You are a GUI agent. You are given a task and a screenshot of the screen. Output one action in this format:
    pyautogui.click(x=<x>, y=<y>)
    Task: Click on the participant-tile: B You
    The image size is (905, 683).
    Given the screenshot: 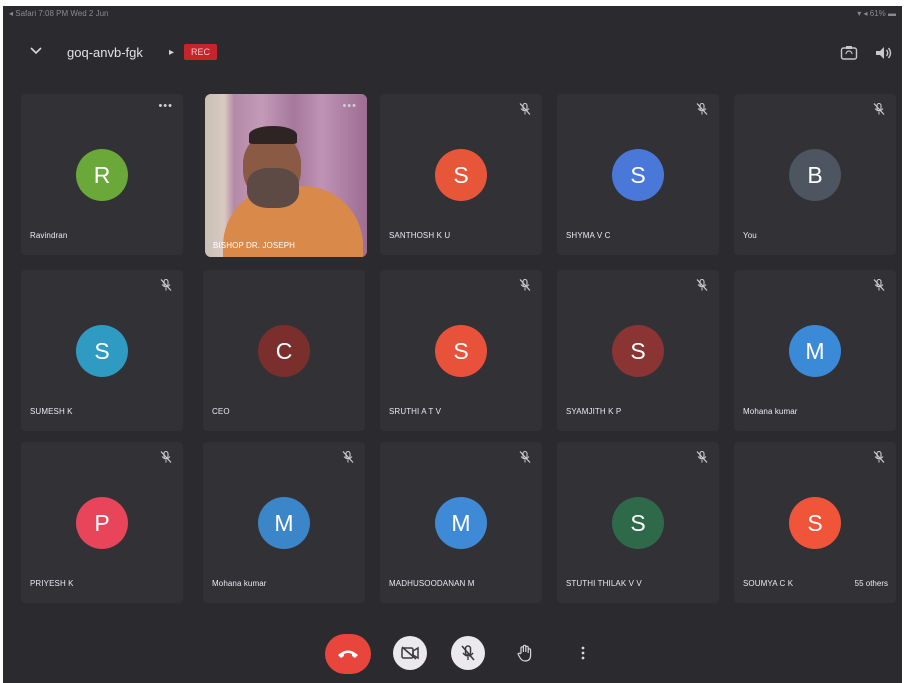 What is the action you would take?
    pyautogui.click(x=815, y=174)
    